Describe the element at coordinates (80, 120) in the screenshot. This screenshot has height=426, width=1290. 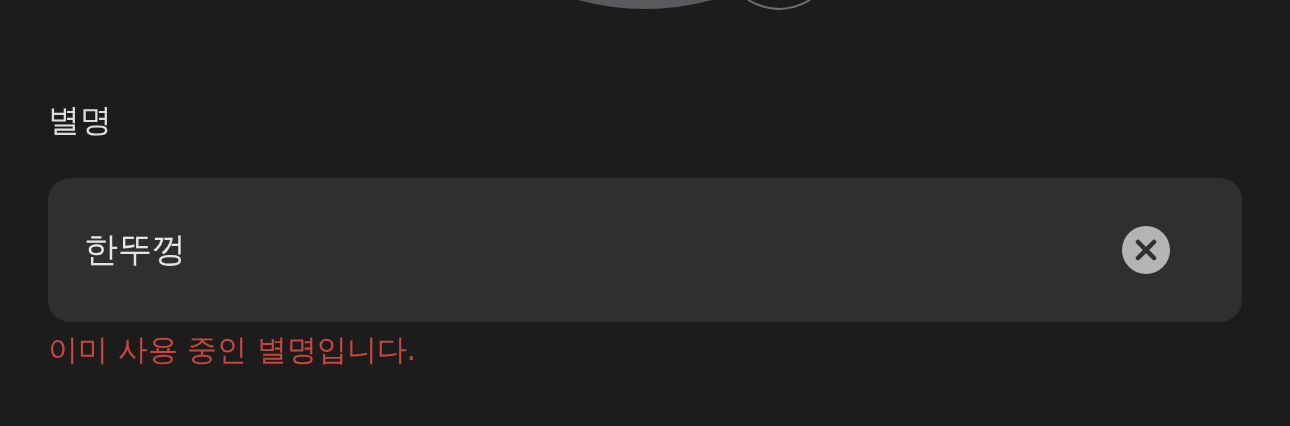
I see `field-label: 별명` at that location.